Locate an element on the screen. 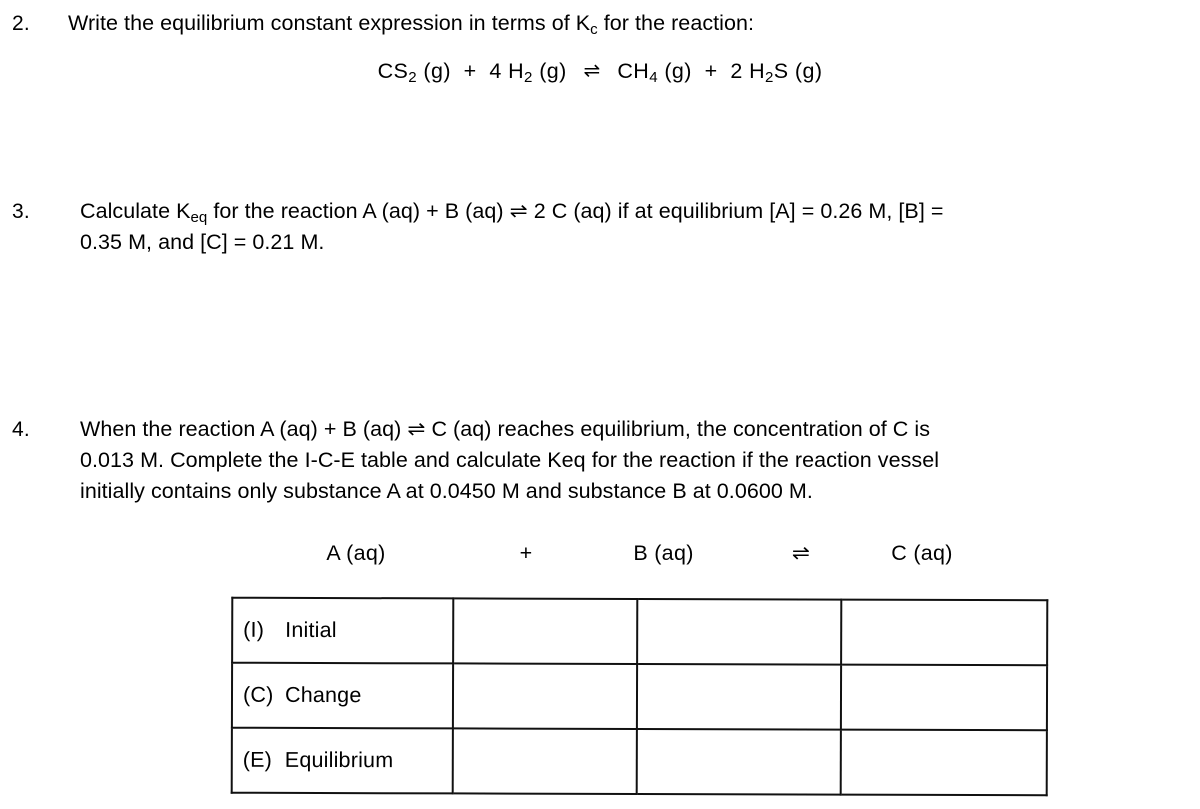  reactant-2-subscript: 2 is located at coordinates (528, 77).